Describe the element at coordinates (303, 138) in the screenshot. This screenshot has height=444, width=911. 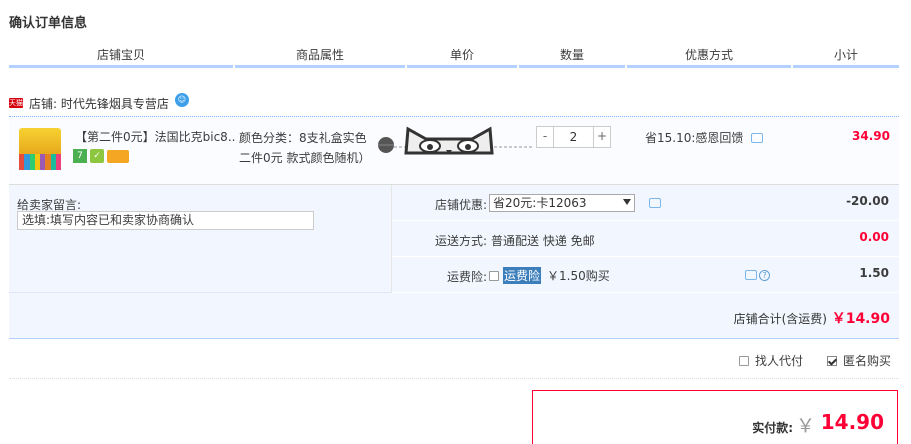
I see `attr-line-1: 颜色分类：8支礼盒实色` at that location.